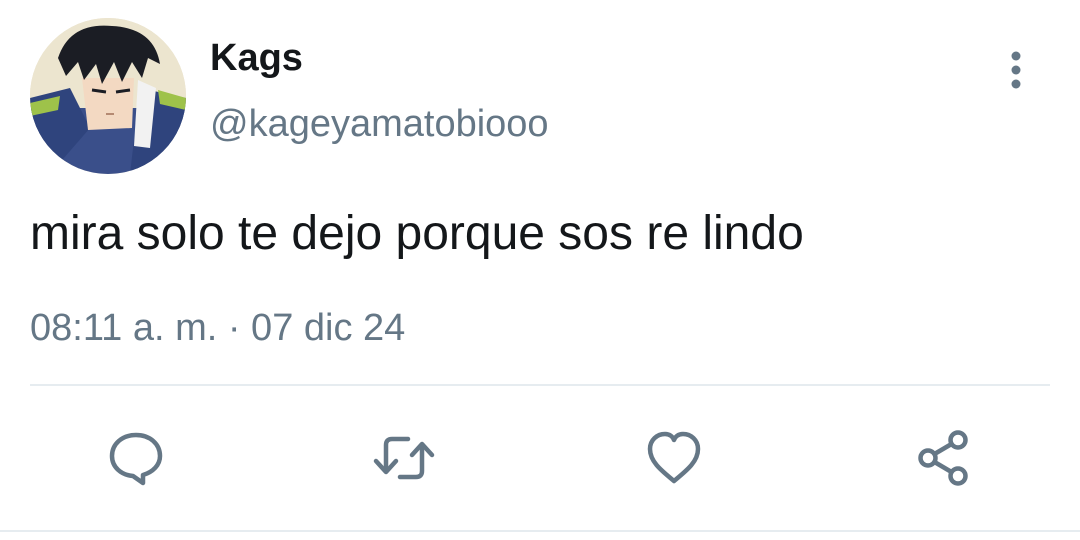  What do you see at coordinates (379, 124) in the screenshot?
I see `user-handle: @kageyamatobiooo` at bounding box center [379, 124].